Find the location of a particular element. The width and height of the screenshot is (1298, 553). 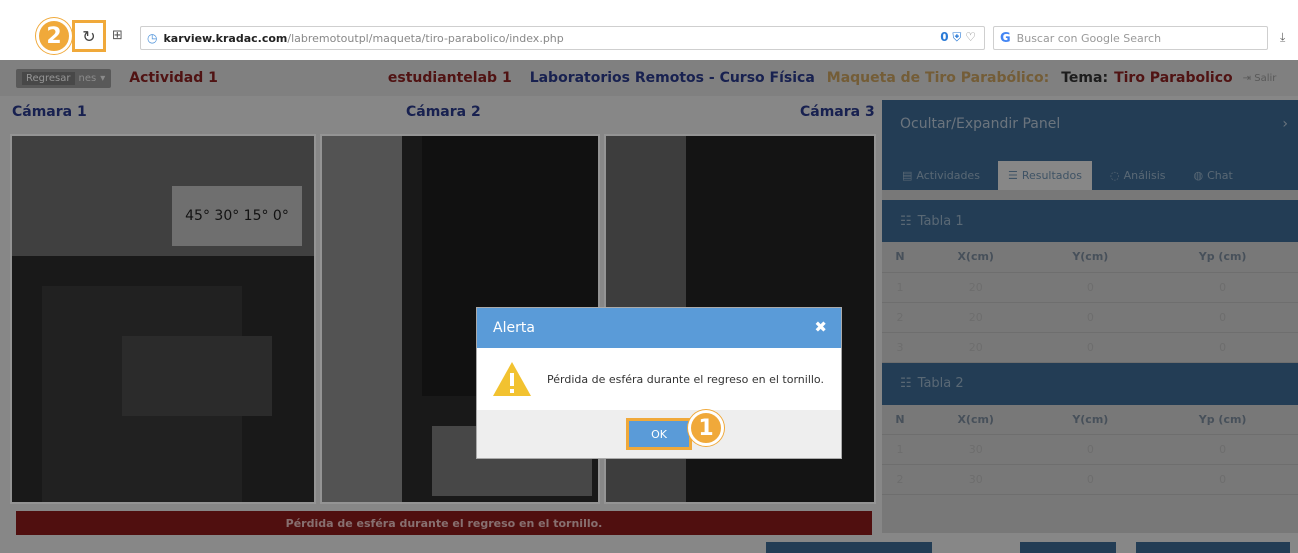

heart-icon: ♡ is located at coordinates (970, 37).